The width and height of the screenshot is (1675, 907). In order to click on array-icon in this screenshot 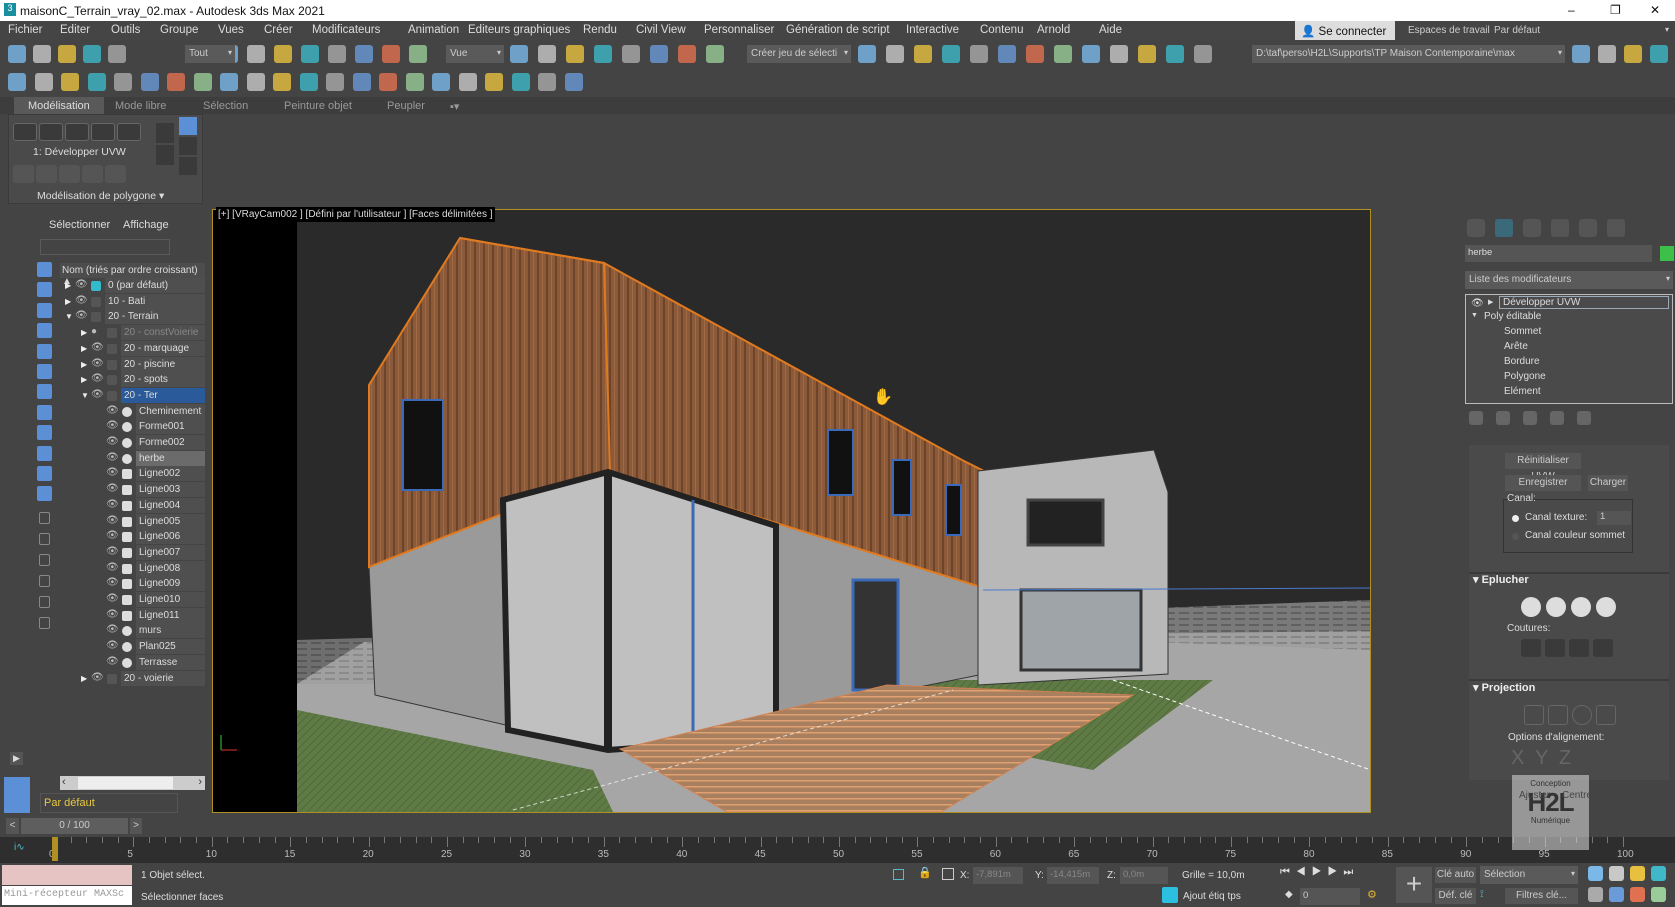, I will do `click(335, 82)`.